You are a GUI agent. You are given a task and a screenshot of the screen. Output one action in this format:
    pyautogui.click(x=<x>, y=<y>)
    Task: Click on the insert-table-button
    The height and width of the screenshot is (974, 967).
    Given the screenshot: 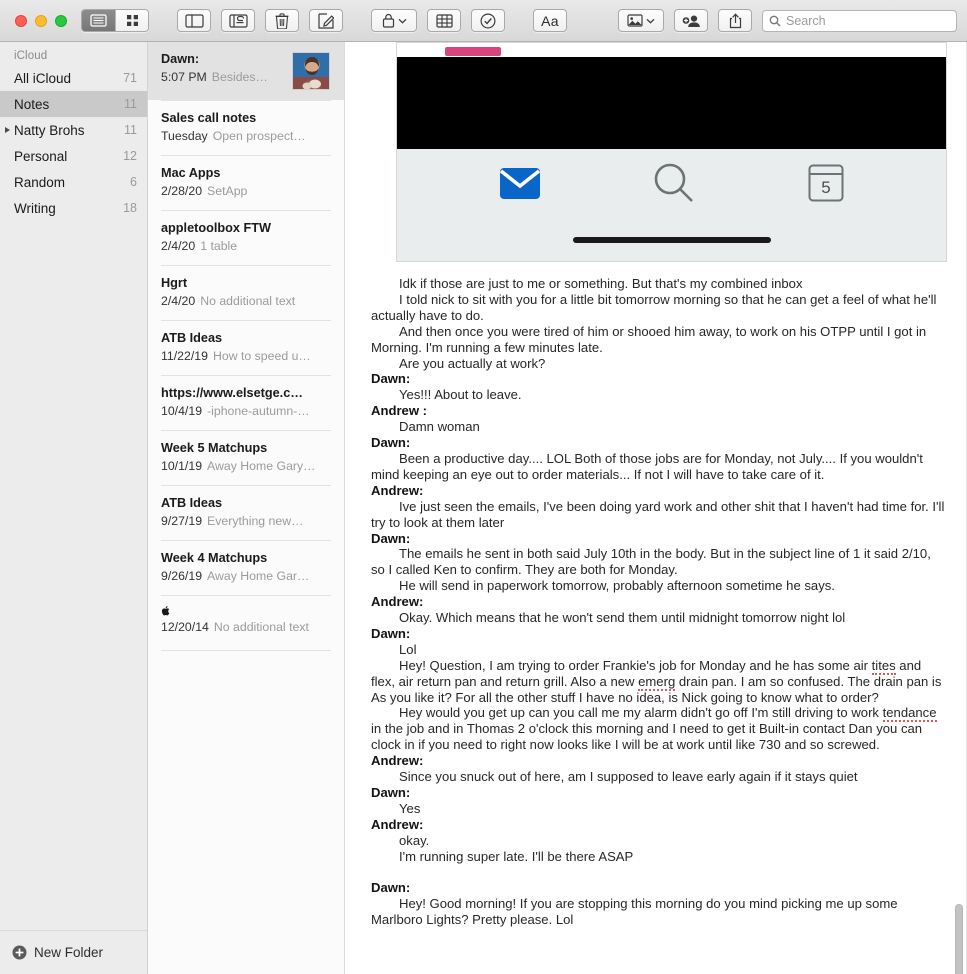 What is the action you would take?
    pyautogui.click(x=444, y=20)
    